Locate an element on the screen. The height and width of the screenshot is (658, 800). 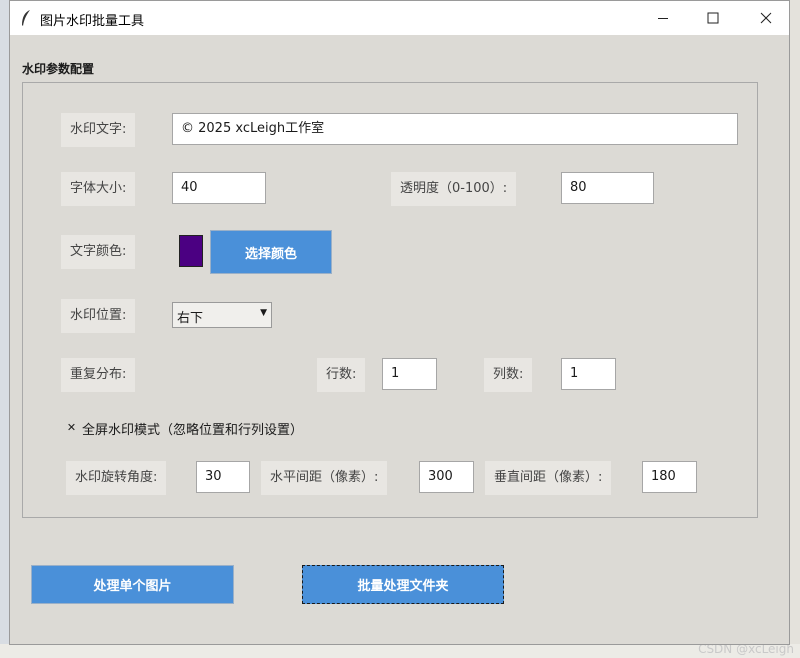
position-label: 水印位置: is located at coordinates (98, 316).